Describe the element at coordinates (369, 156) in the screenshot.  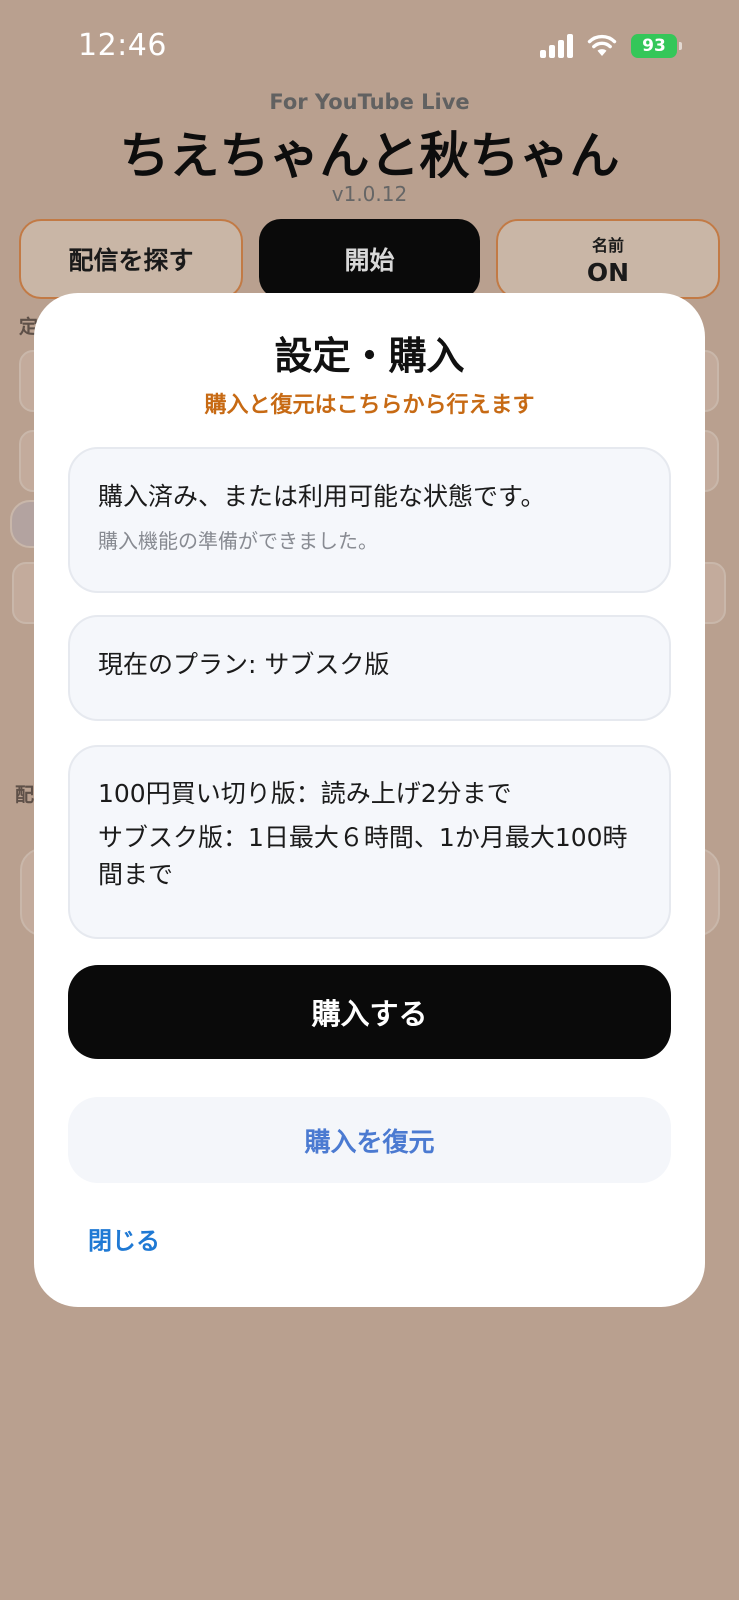
I see `app-title: ちえちゃんと秋ちゃん` at that location.